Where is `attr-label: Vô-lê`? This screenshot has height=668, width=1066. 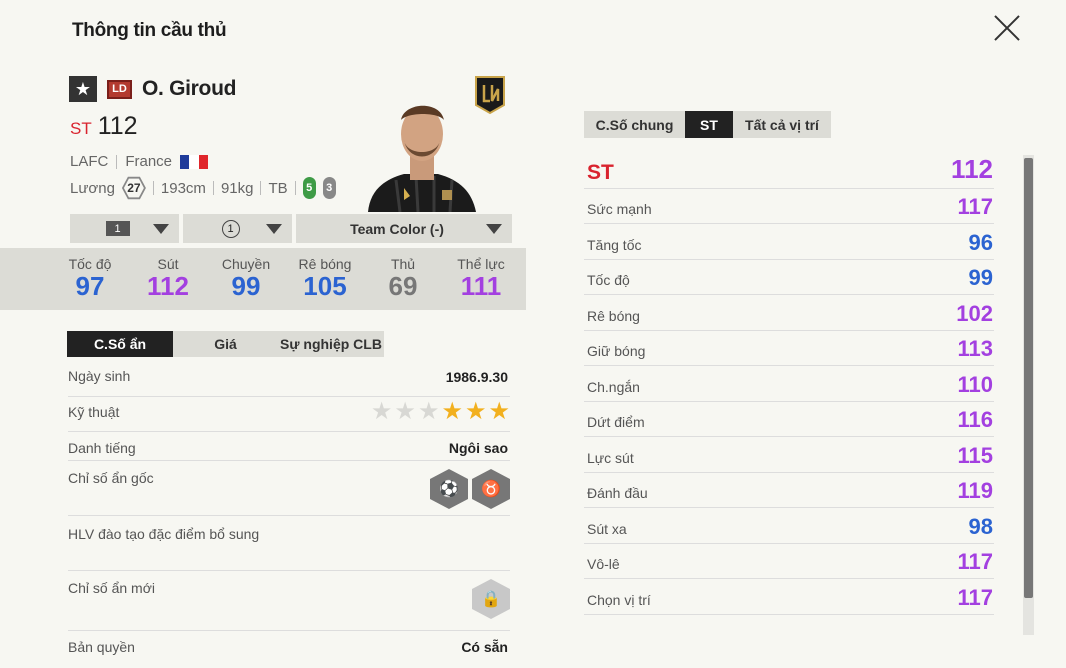 attr-label: Vô-lê is located at coordinates (603, 564).